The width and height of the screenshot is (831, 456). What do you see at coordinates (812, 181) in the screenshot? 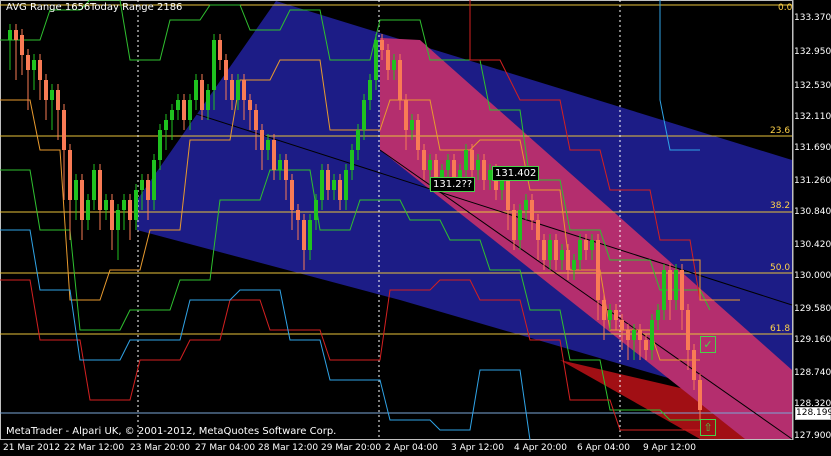
I see `price-axis-label: 131.260` at bounding box center [812, 181].